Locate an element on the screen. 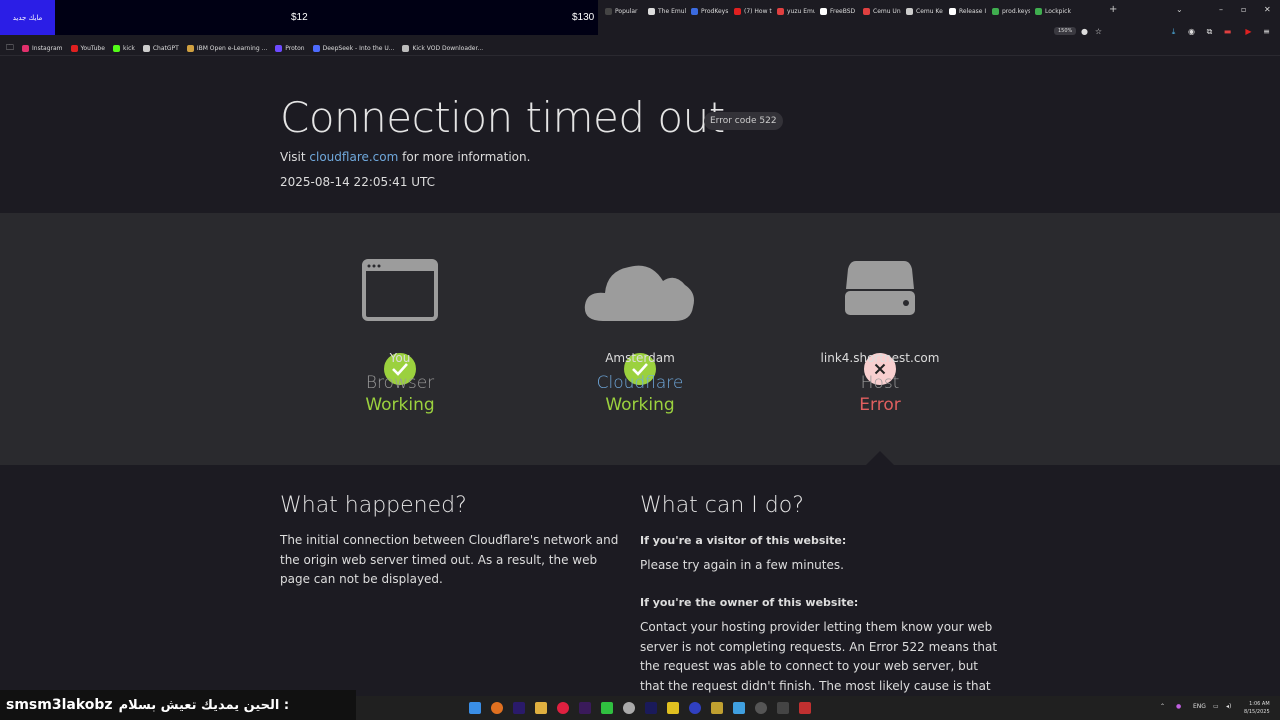  microphone-icon: ● is located at coordinates (1178, 706).